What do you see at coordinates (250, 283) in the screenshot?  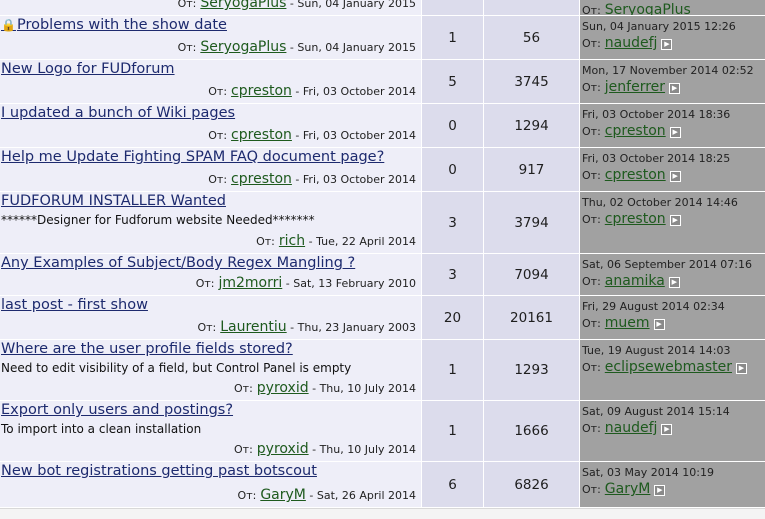 I see `topic-author-link: jm2morri` at bounding box center [250, 283].